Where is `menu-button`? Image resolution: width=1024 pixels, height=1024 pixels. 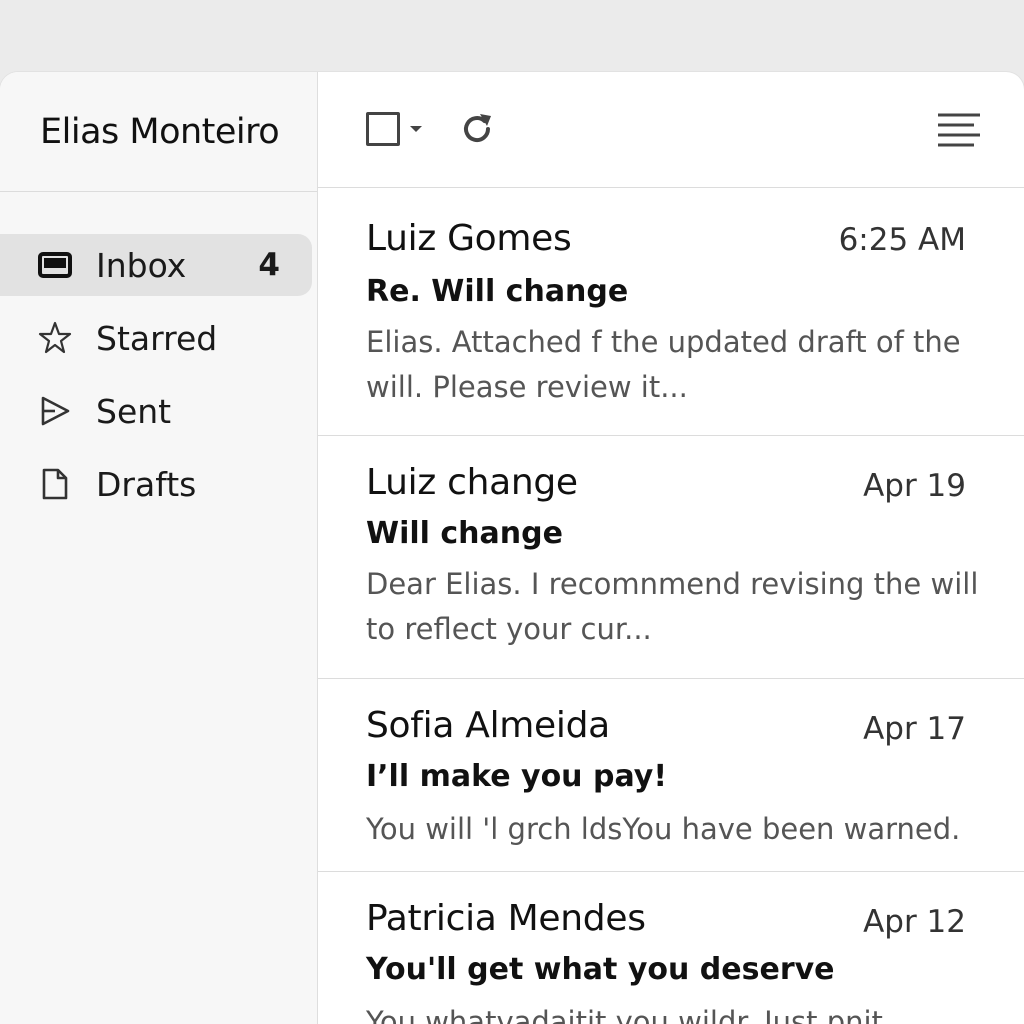 menu-button is located at coordinates (959, 131).